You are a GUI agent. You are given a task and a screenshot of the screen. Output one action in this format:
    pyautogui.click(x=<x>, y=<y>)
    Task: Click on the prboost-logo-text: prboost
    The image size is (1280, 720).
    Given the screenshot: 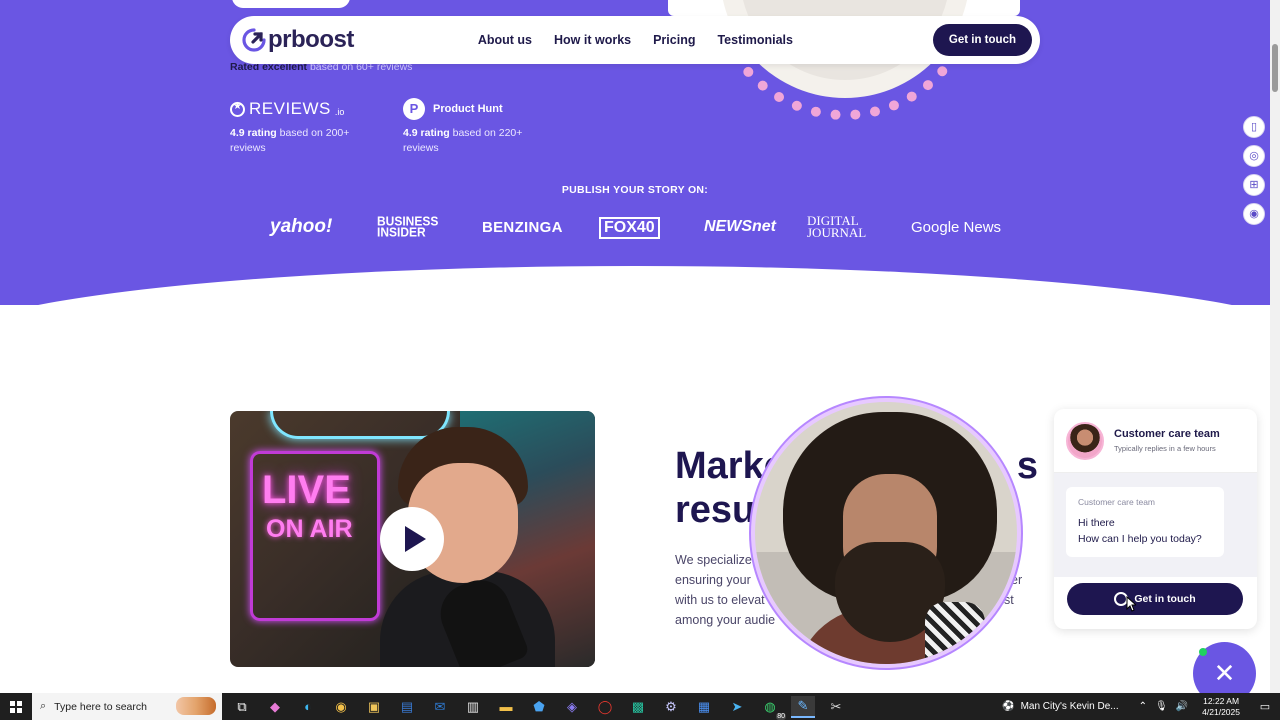 What is the action you would take?
    pyautogui.click(x=311, y=39)
    